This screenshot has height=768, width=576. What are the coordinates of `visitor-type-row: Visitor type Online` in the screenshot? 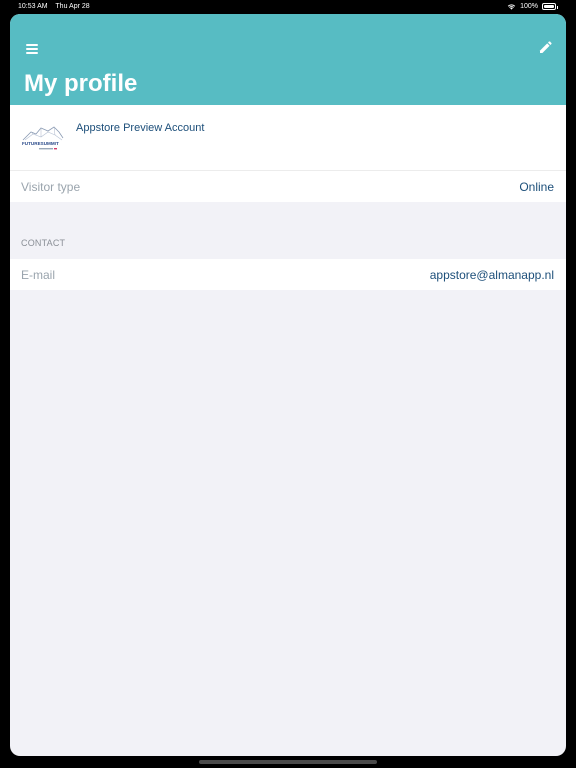 It's located at (288, 186).